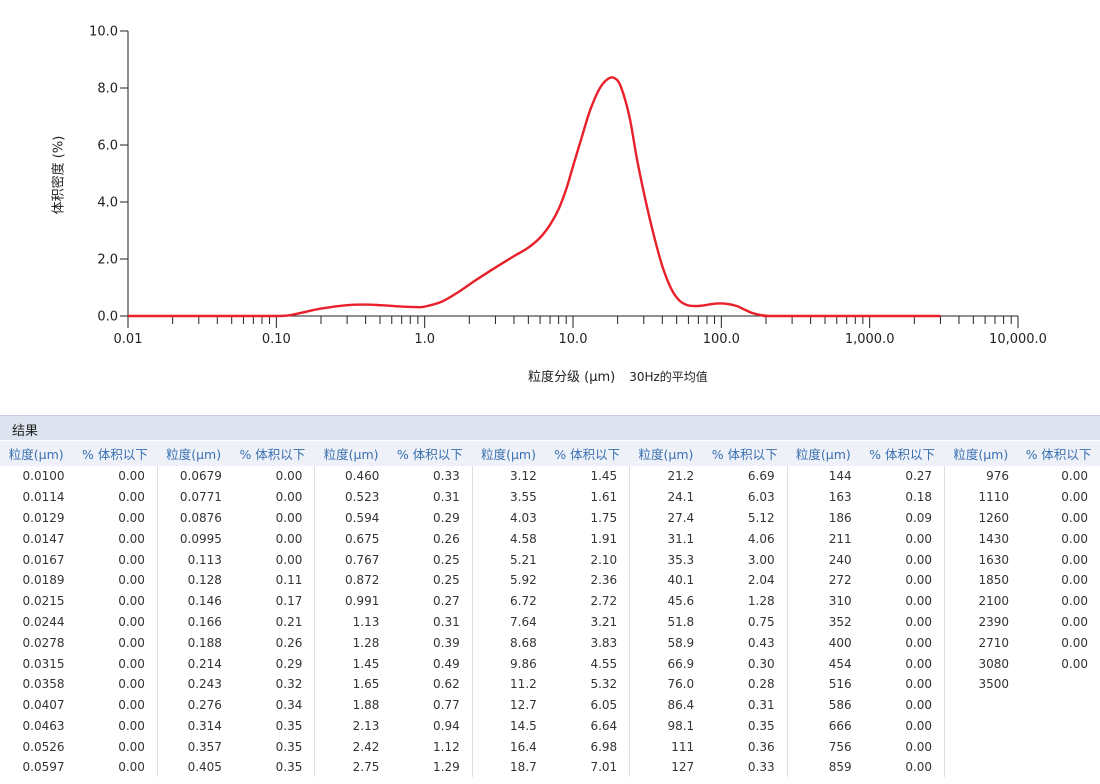 The height and width of the screenshot is (784, 1100). What do you see at coordinates (745, 539) in the screenshot?
I see `pct-cell: 4.06` at bounding box center [745, 539].